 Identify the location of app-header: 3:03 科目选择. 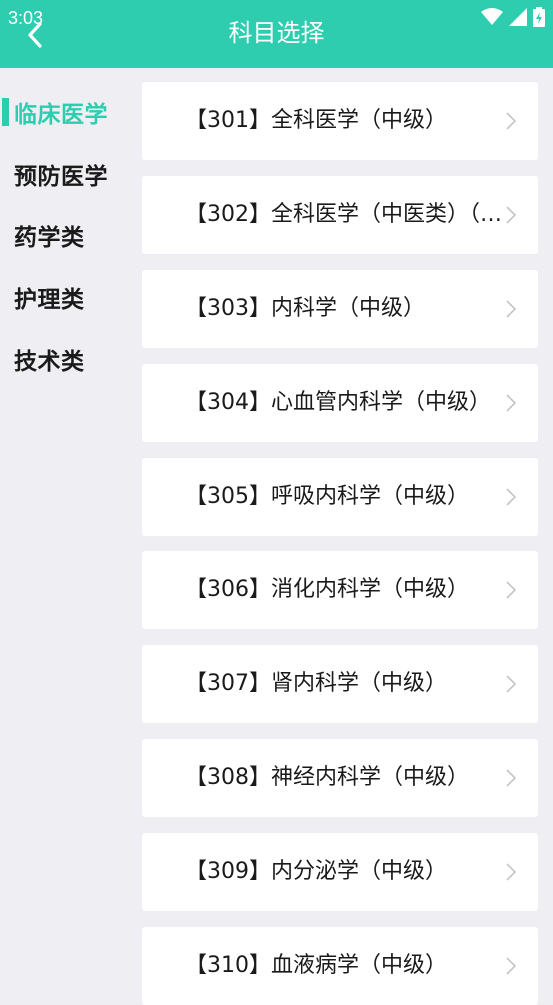
(276, 34).